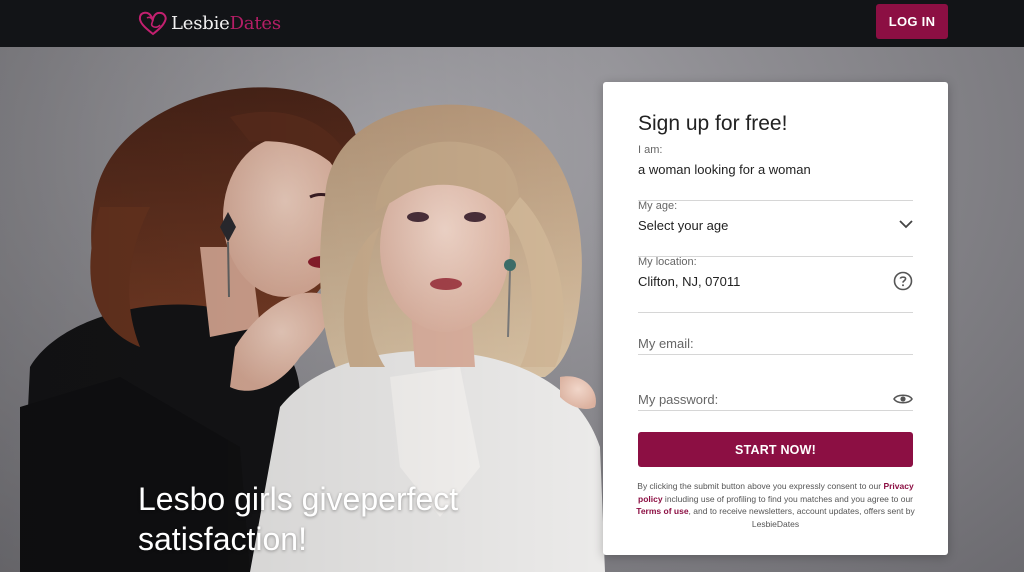 The image size is (1024, 572). What do you see at coordinates (683, 225) in the screenshot?
I see `age-value: Select your age` at bounding box center [683, 225].